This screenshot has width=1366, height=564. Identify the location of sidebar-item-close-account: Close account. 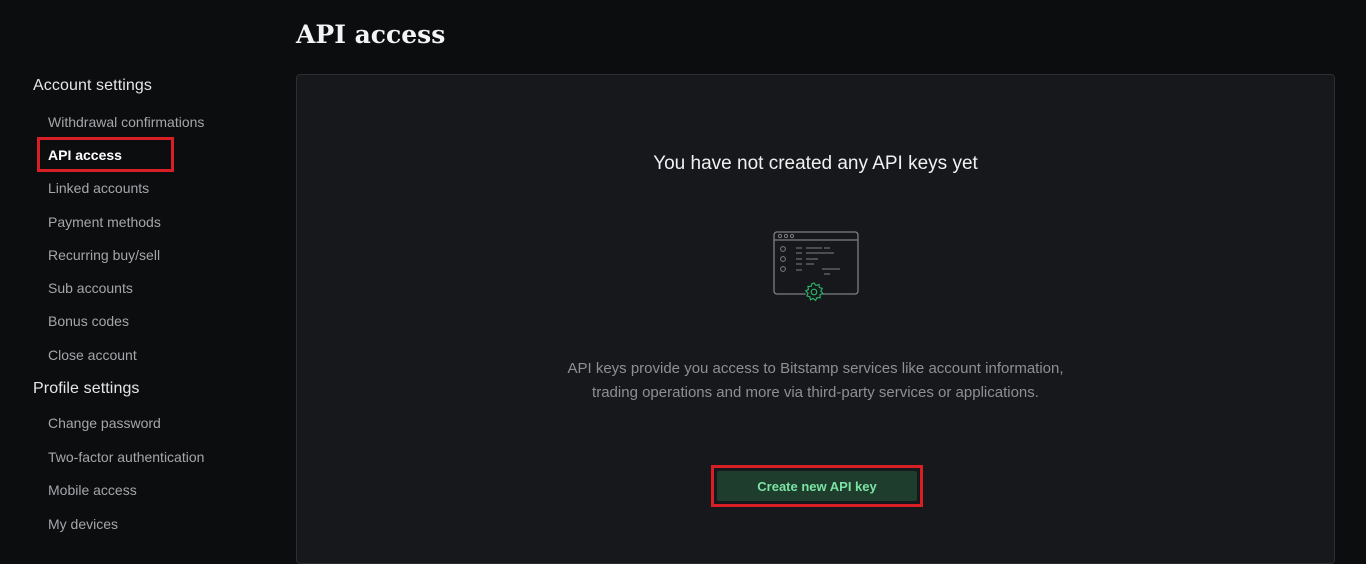
(92, 355).